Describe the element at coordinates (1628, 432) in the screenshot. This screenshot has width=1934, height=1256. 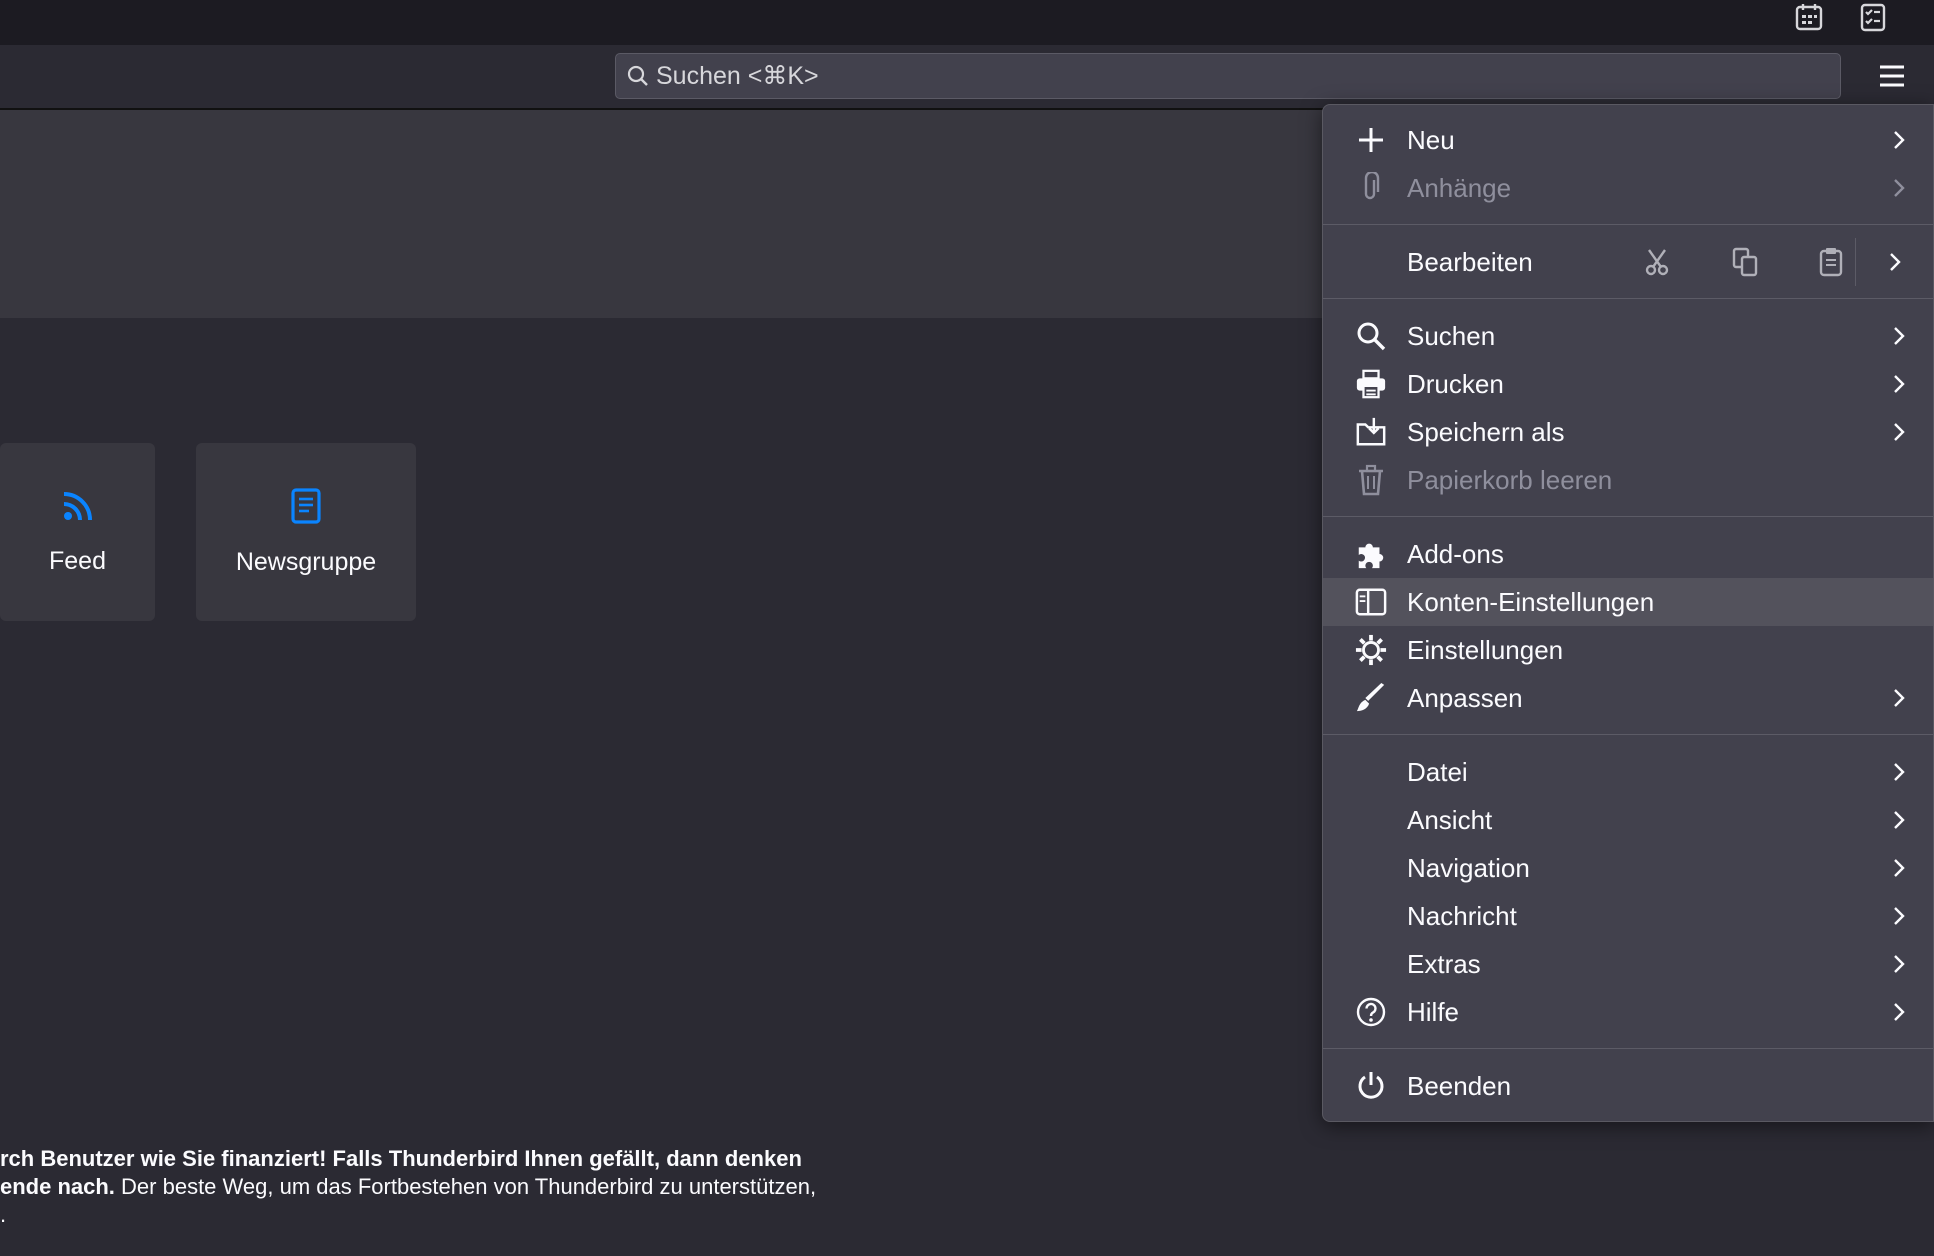
I see `menu-item-speichern-als: Speichern als` at that location.